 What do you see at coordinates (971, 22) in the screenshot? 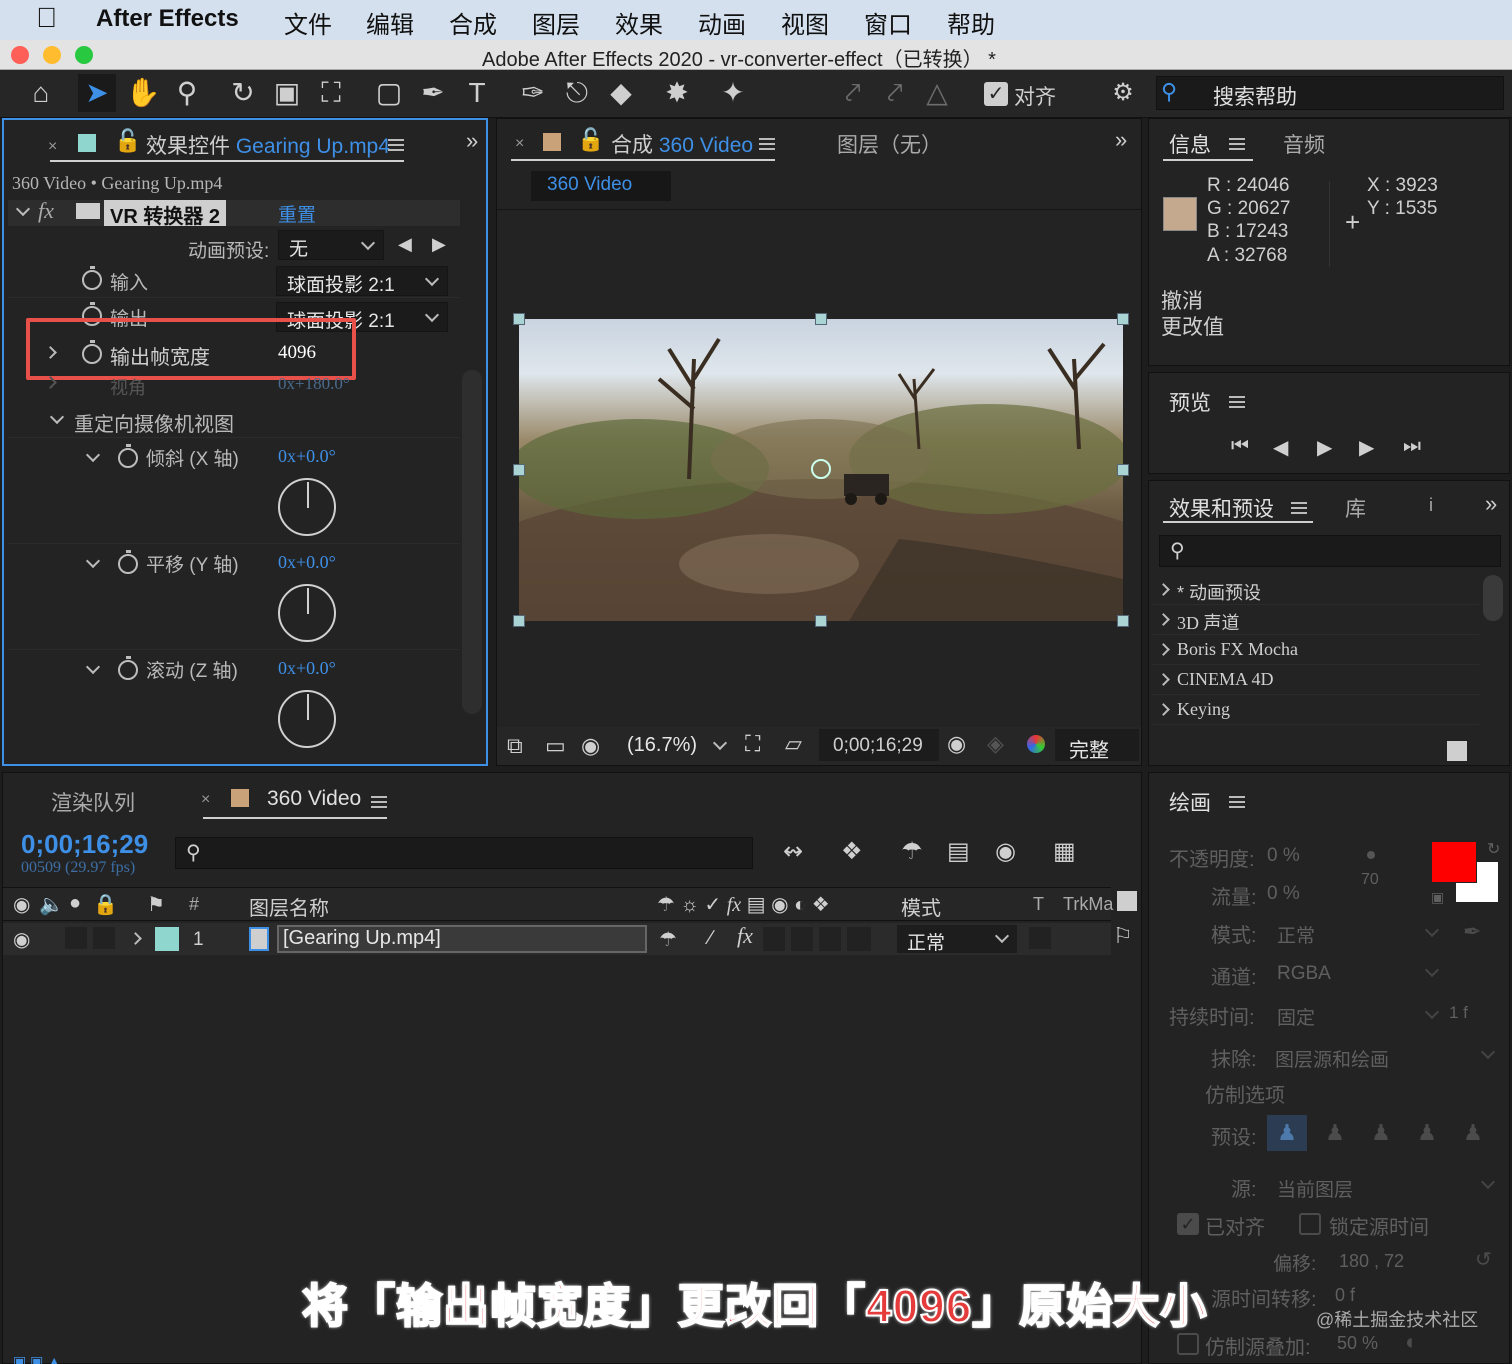
I see `menu-help: 帮助` at bounding box center [971, 22].